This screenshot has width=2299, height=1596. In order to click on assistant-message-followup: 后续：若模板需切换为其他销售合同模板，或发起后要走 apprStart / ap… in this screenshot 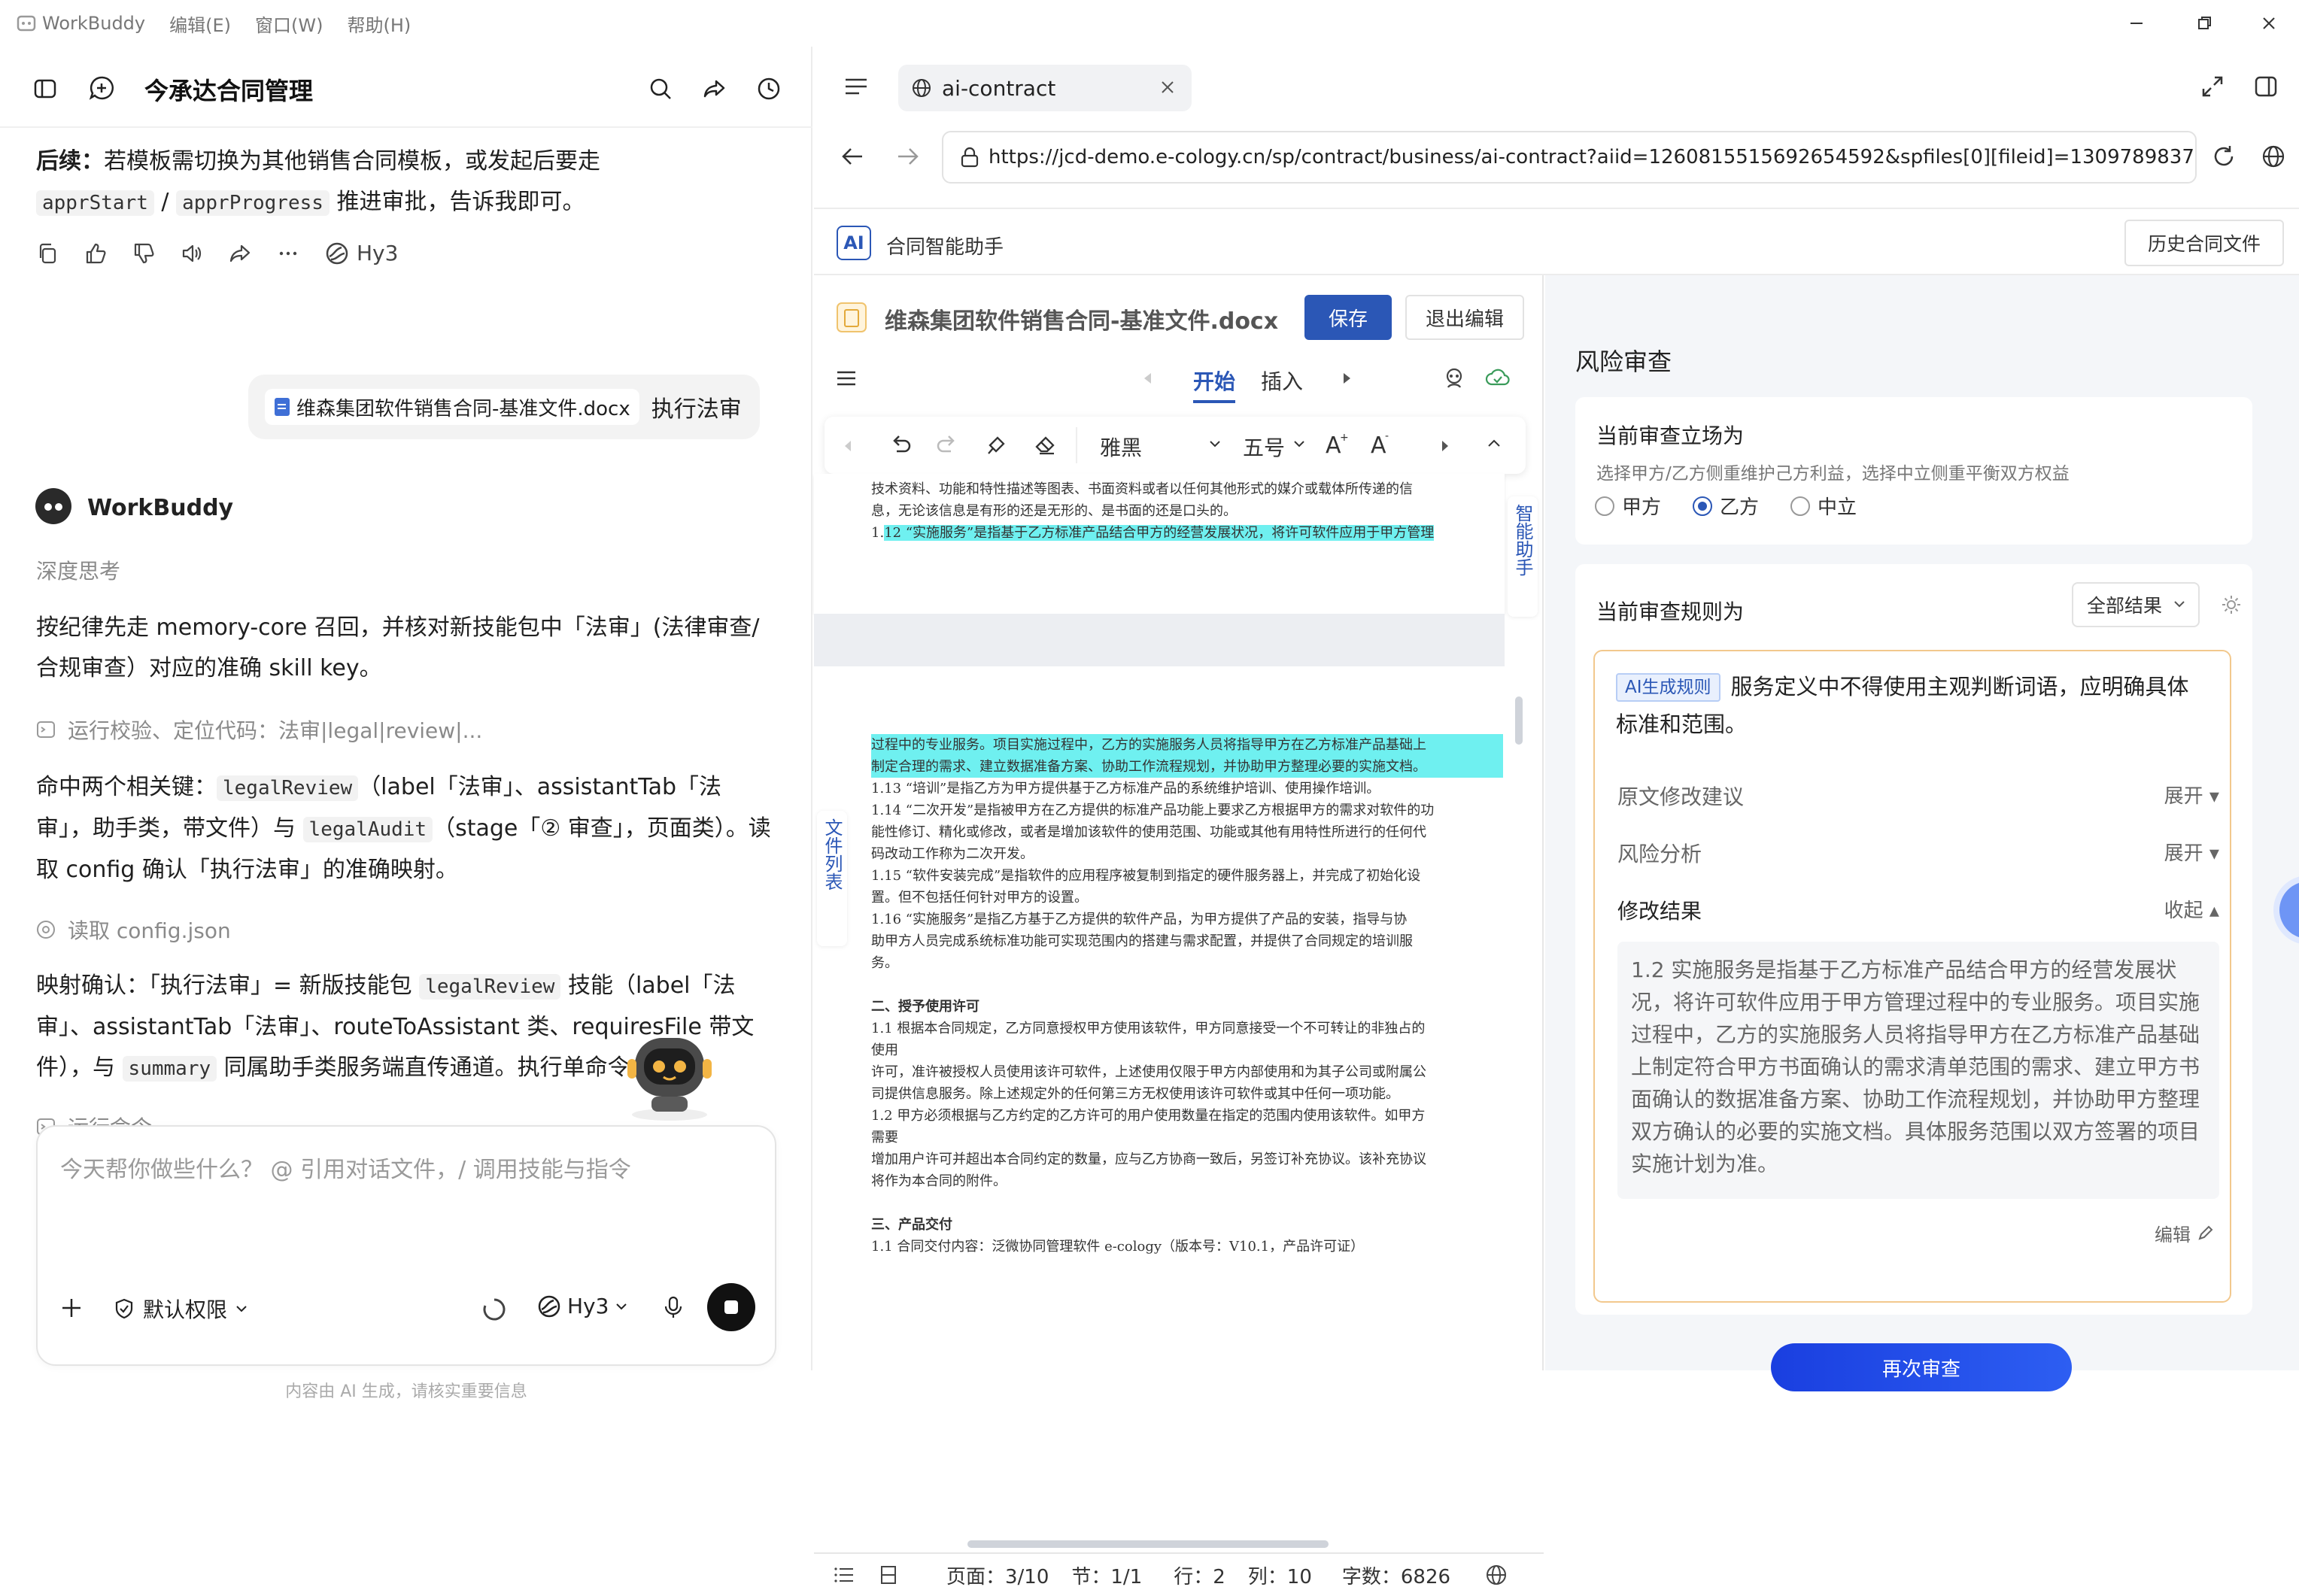, I will do `click(404, 182)`.